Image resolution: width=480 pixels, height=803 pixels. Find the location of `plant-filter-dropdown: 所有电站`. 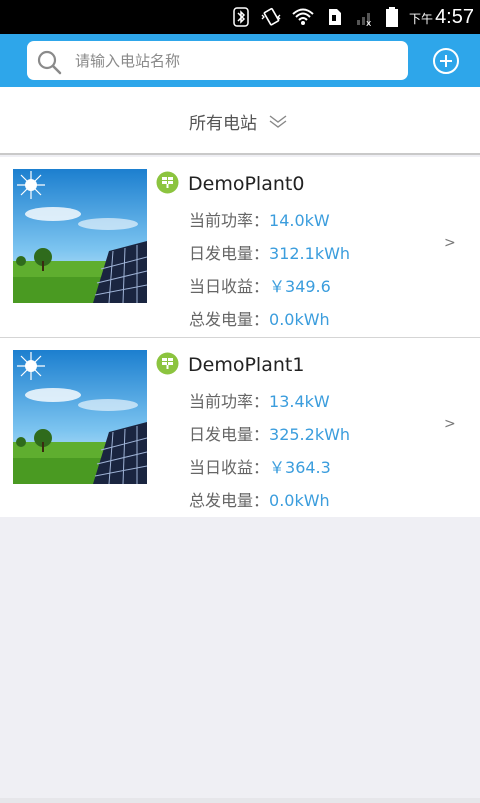

plant-filter-dropdown: 所有电站 is located at coordinates (238, 121).